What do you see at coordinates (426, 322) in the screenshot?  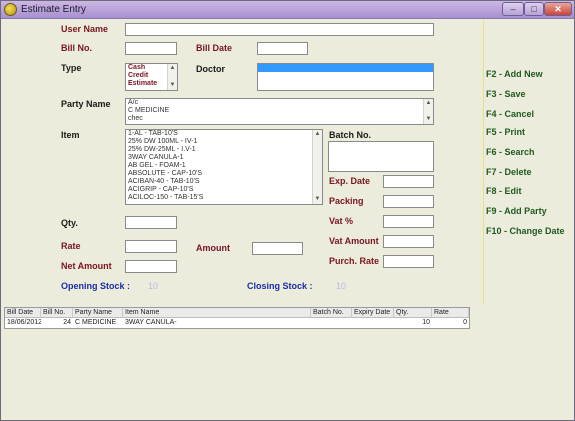 I see `cell-qty: 10` at bounding box center [426, 322].